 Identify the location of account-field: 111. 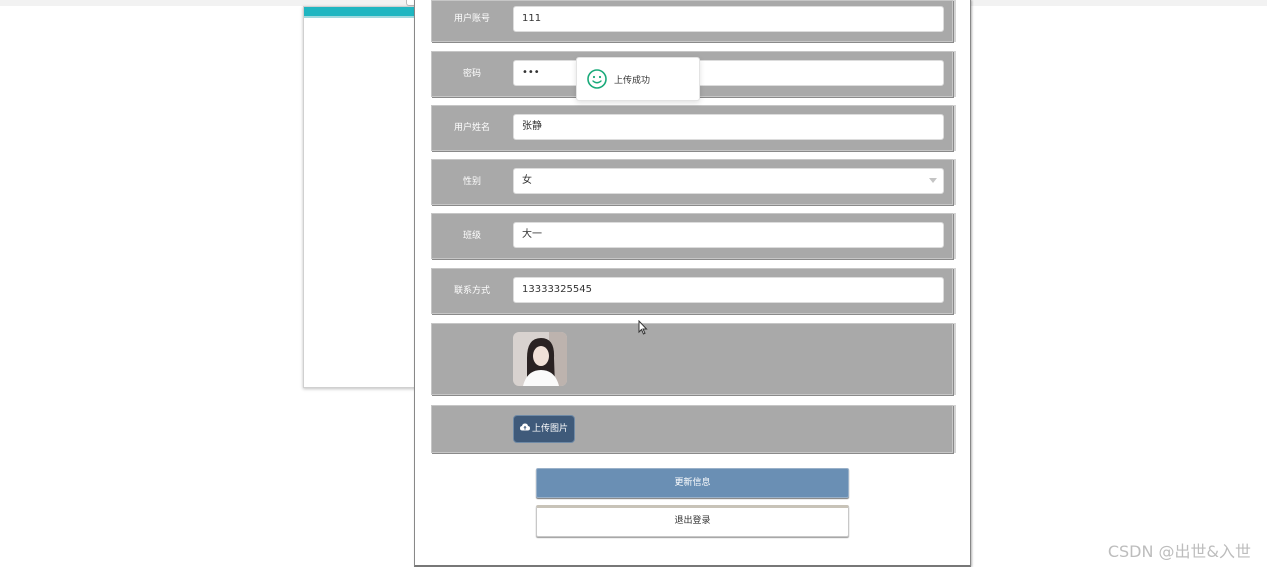
(728, 19).